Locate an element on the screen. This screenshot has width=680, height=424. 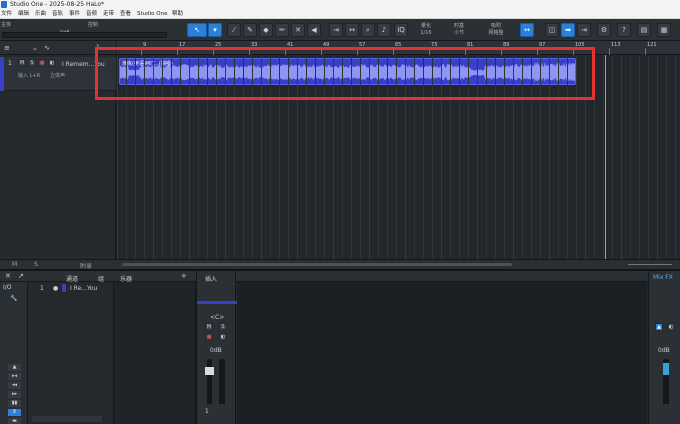
listen-tool-button: ♪ is located at coordinates (384, 30).